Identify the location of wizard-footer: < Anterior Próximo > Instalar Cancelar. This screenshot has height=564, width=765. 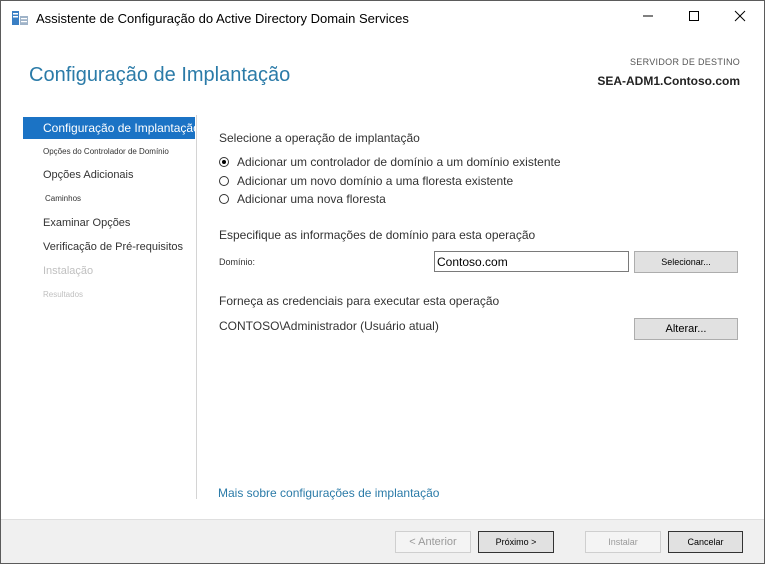
(382, 541).